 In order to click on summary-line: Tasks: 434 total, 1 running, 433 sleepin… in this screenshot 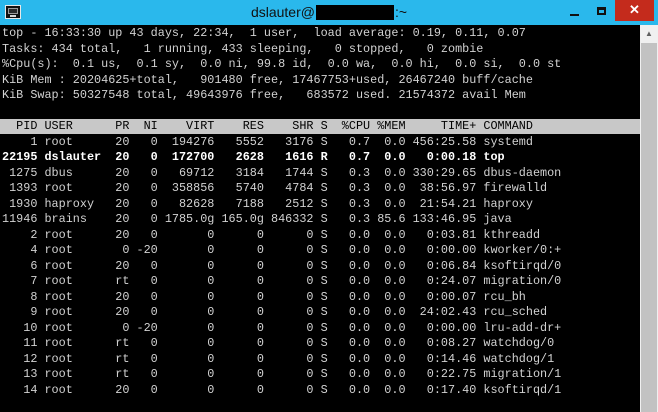, I will do `click(243, 48)`.